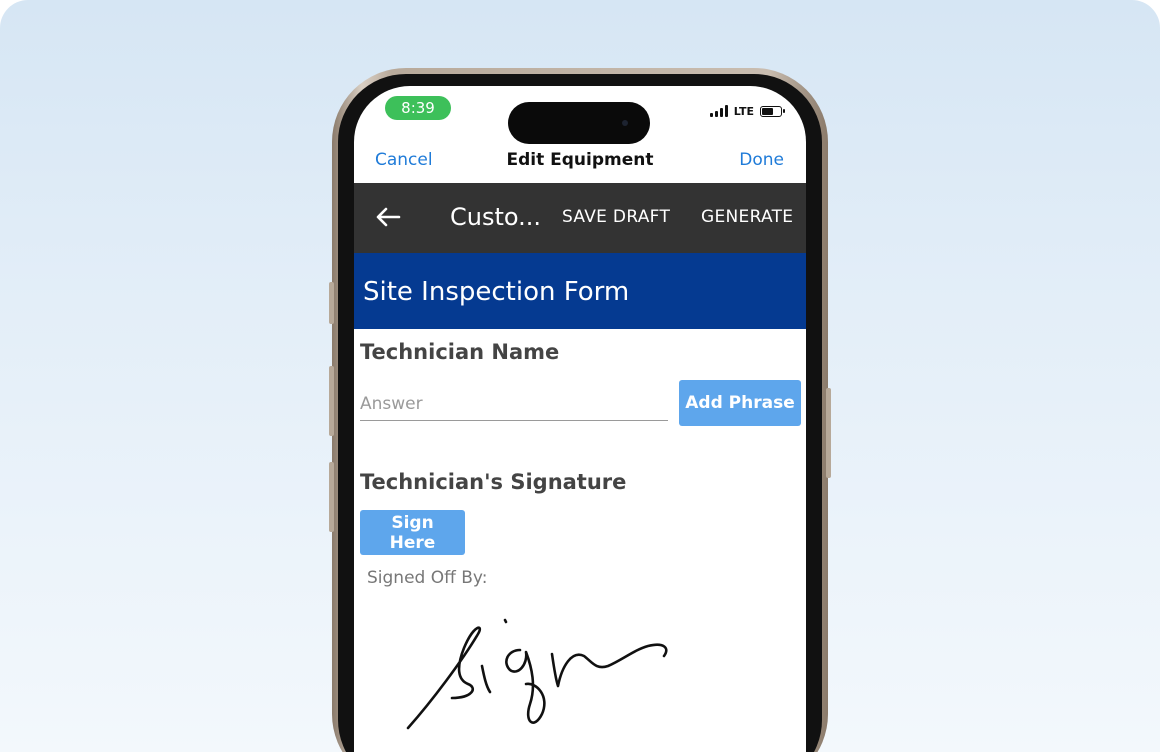  What do you see at coordinates (747, 217) in the screenshot?
I see `generate-button: GENERATE` at bounding box center [747, 217].